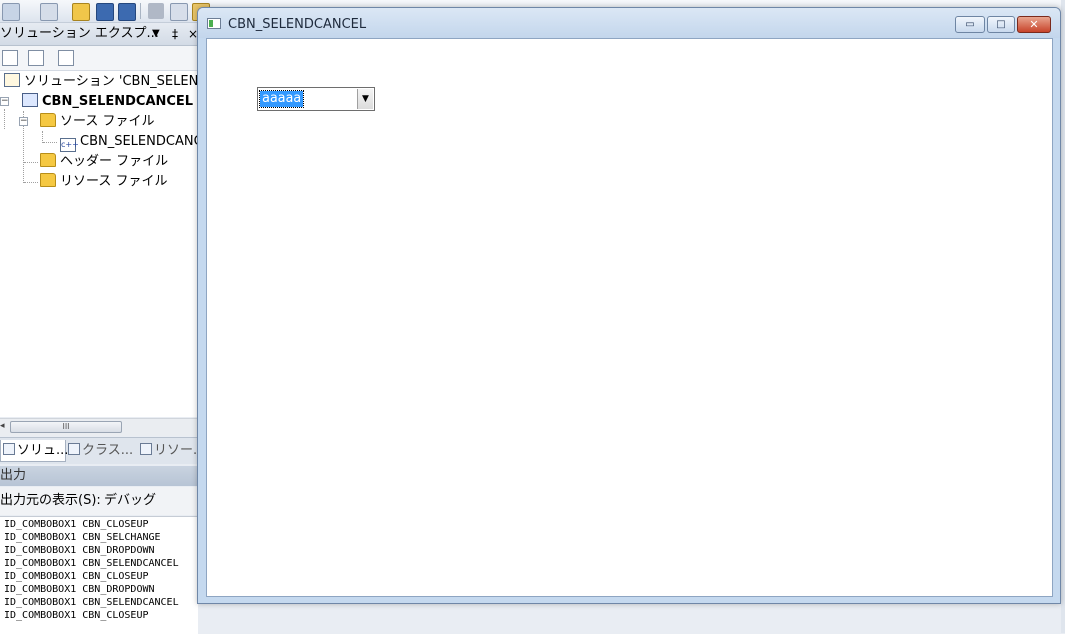 The width and height of the screenshot is (1065, 634). I want to click on window-titlebar: CBN_SELENDCANCEL ▭ □ ✕, so click(629, 23).